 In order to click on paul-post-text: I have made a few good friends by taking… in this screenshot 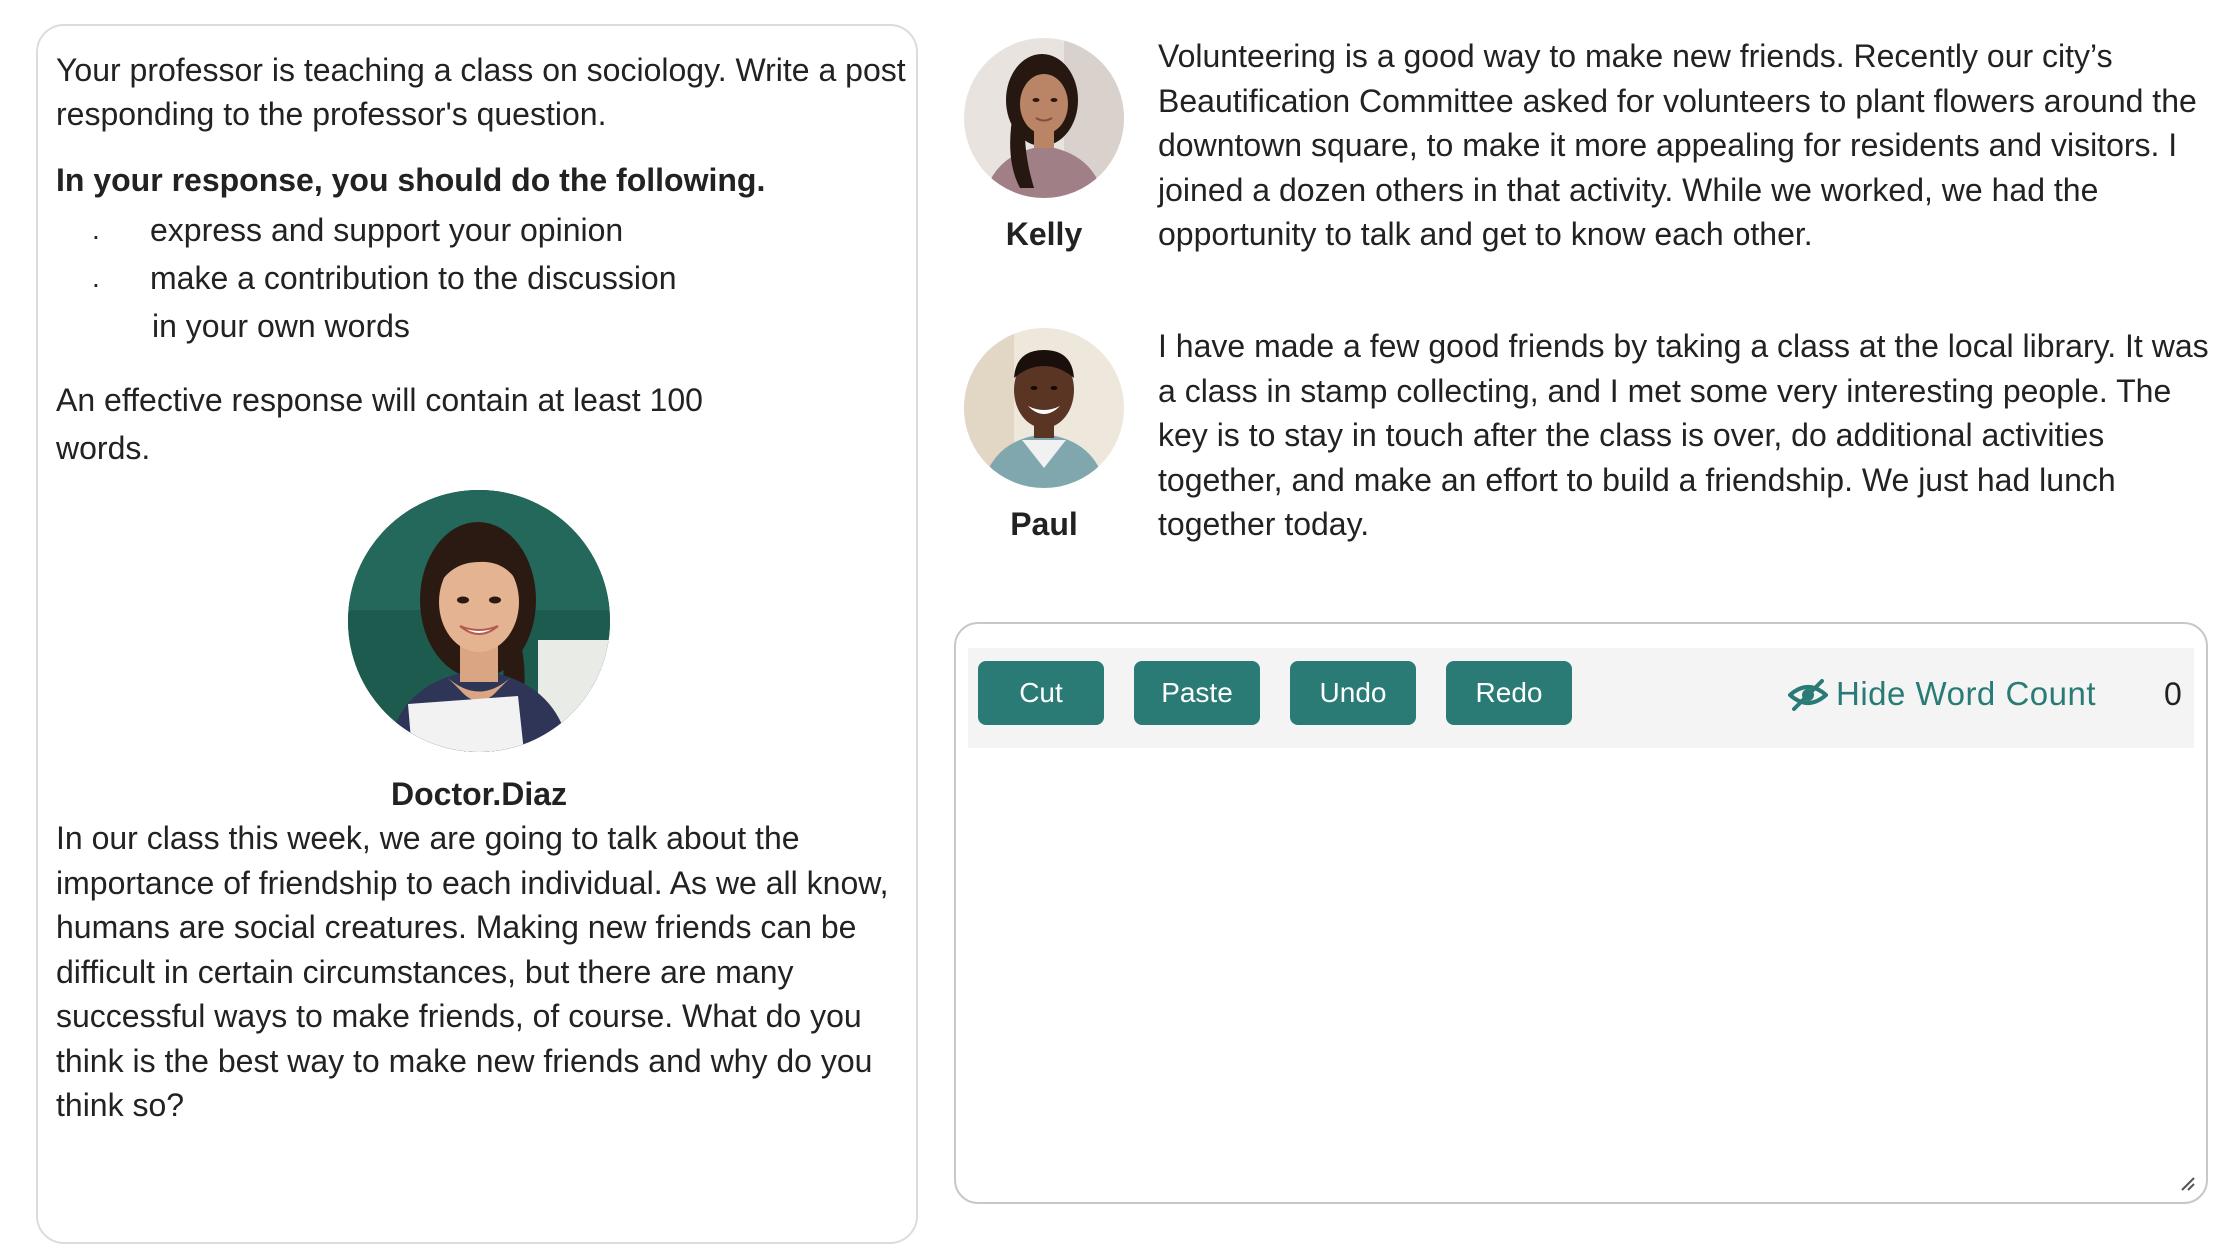, I will do `click(1683, 435)`.